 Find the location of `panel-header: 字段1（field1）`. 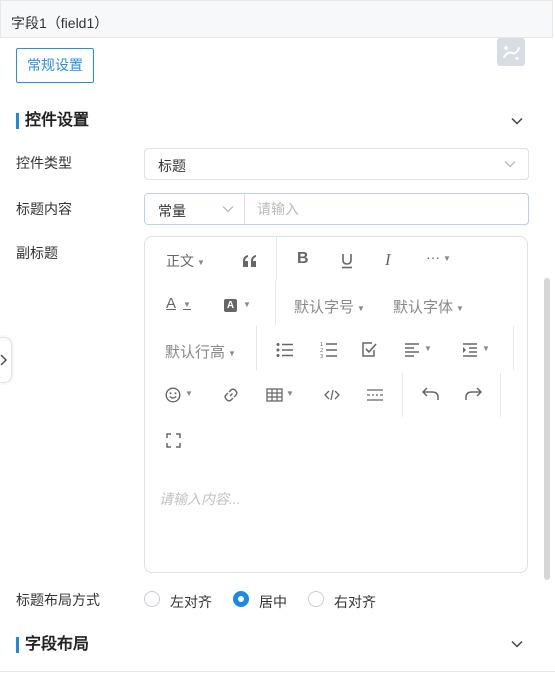

panel-header: 字段1（field1） is located at coordinates (276, 19).